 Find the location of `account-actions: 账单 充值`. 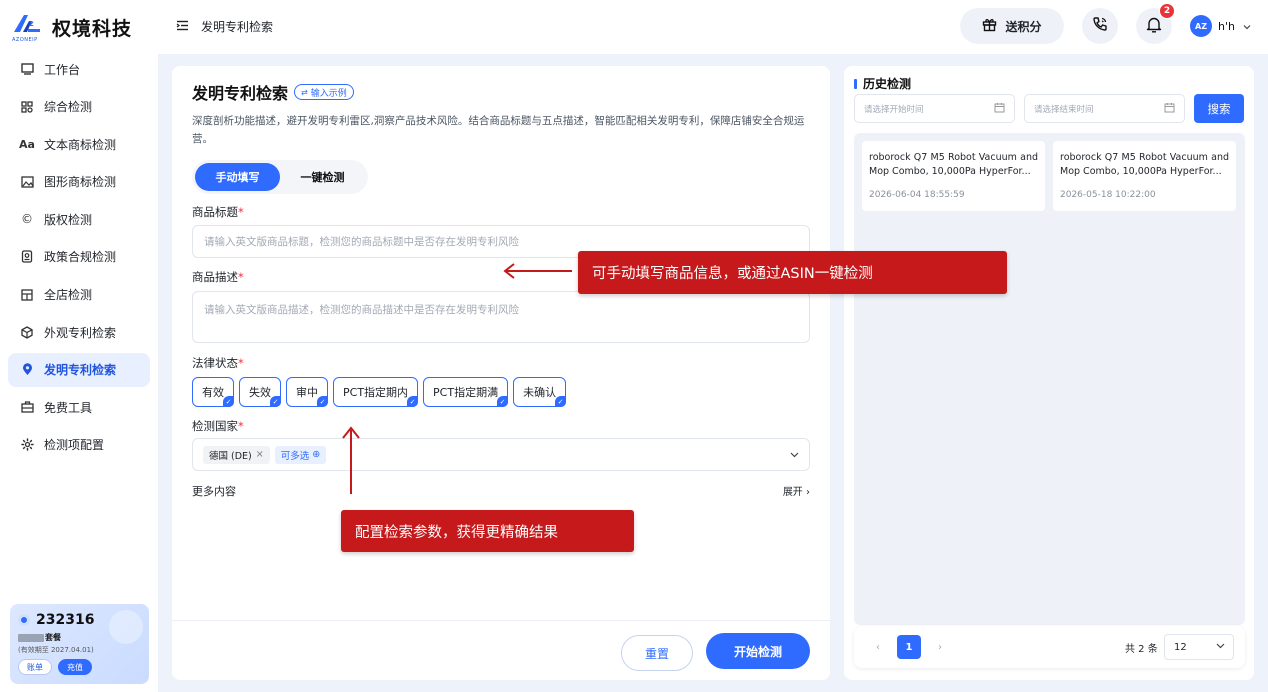

account-actions: 账单 充值 is located at coordinates (79, 667).